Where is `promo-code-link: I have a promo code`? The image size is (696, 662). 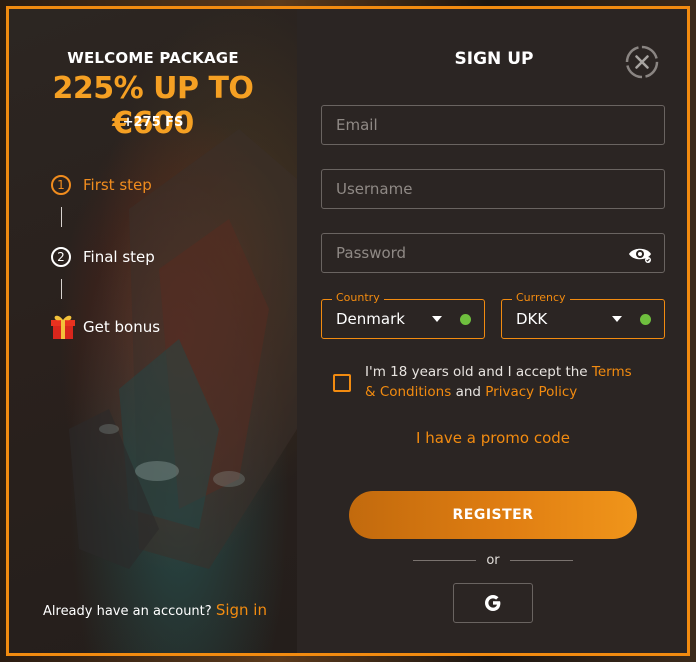
promo-code-link: I have a promo code is located at coordinates (493, 438).